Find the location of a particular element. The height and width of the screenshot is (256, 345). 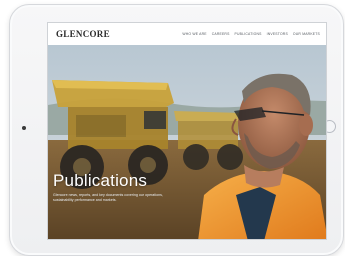

nav-item-who-we-are: Who we are is located at coordinates (194, 34).